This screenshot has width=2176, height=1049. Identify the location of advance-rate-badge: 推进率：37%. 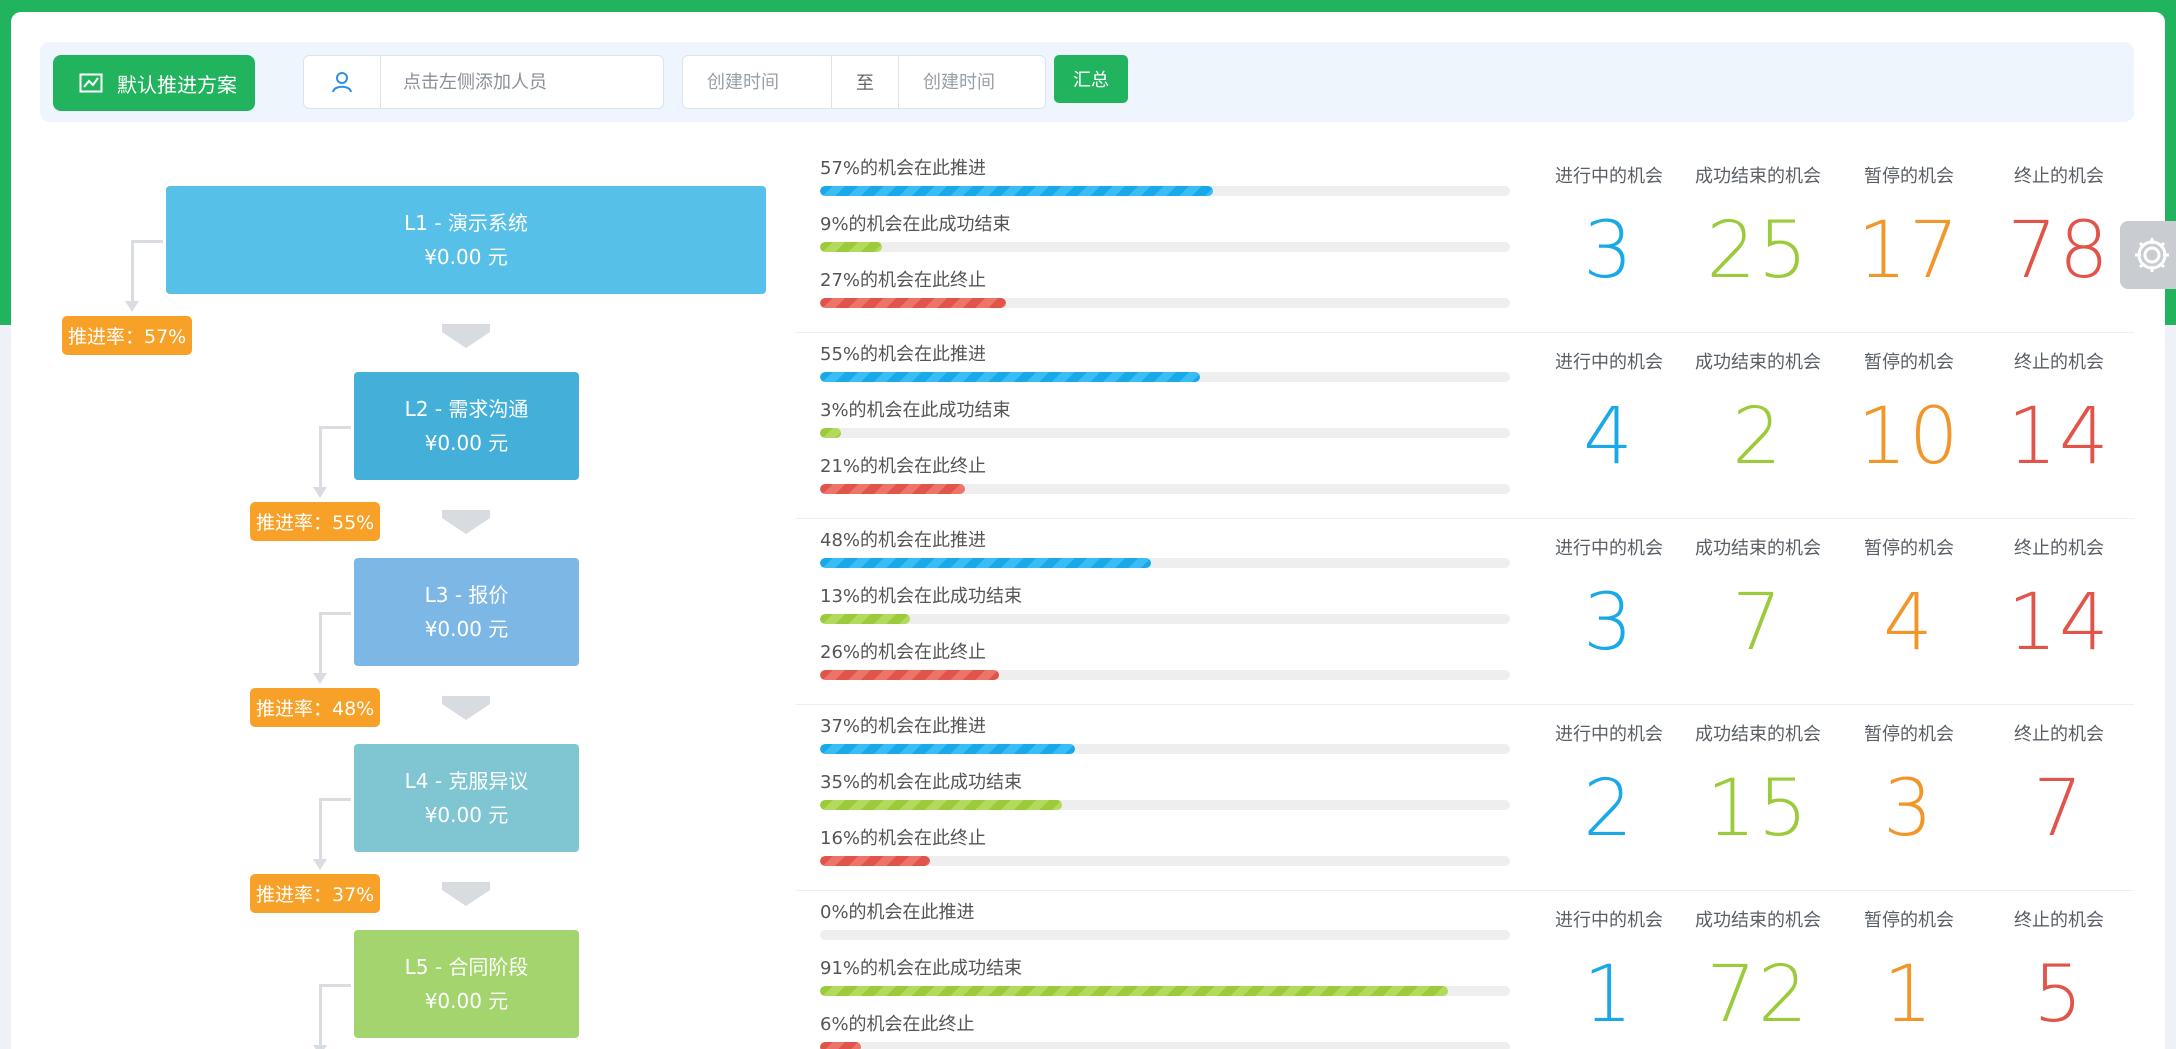
(315, 893).